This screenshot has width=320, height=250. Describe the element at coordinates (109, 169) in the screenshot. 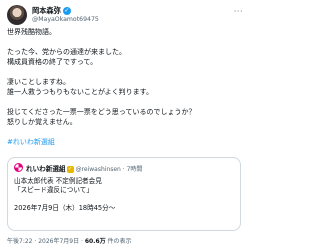

I see `quoted-author-handle: @reiwashinsen · 7時間` at that location.